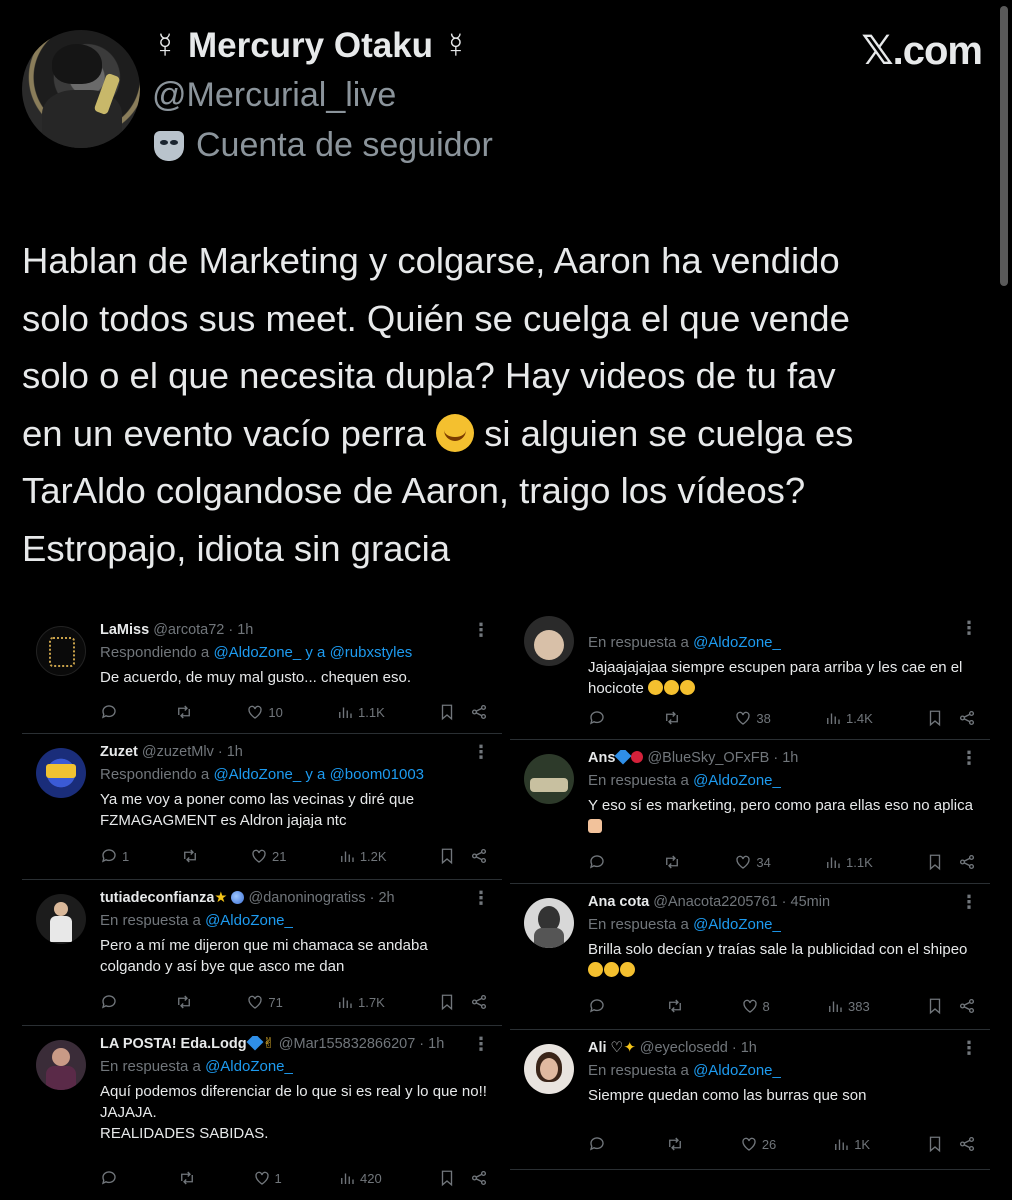 Image resolution: width=1012 pixels, height=1200 pixels. I want to click on avatar, so click(81, 89).